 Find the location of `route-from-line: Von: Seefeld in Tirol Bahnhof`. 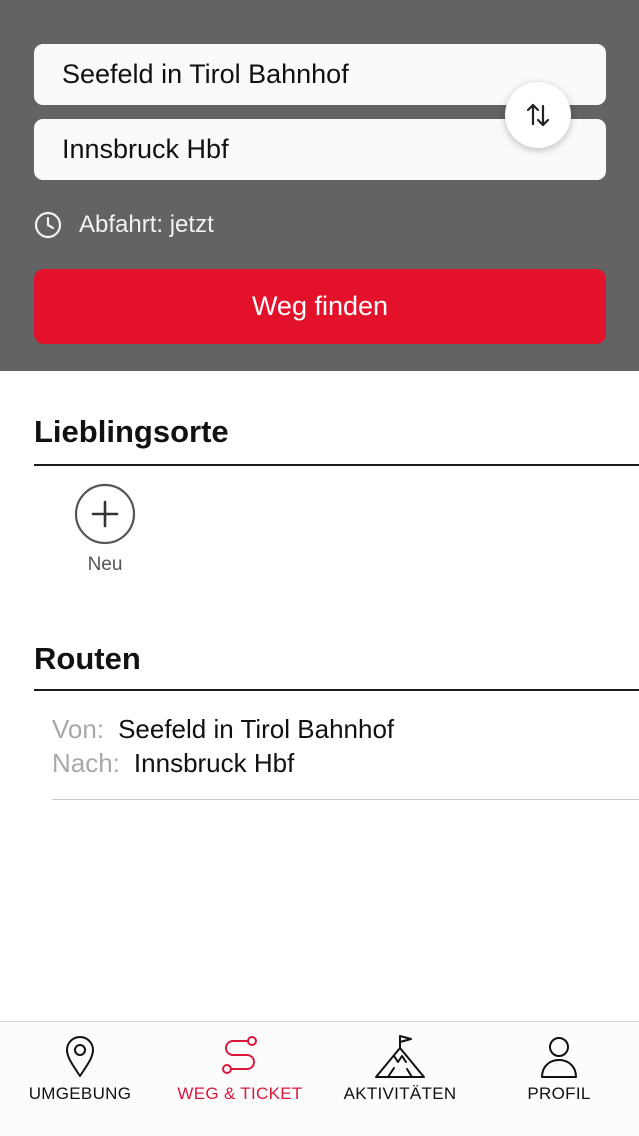

route-from-line: Von: Seefeld in Tirol Bahnhof is located at coordinates (345, 729).